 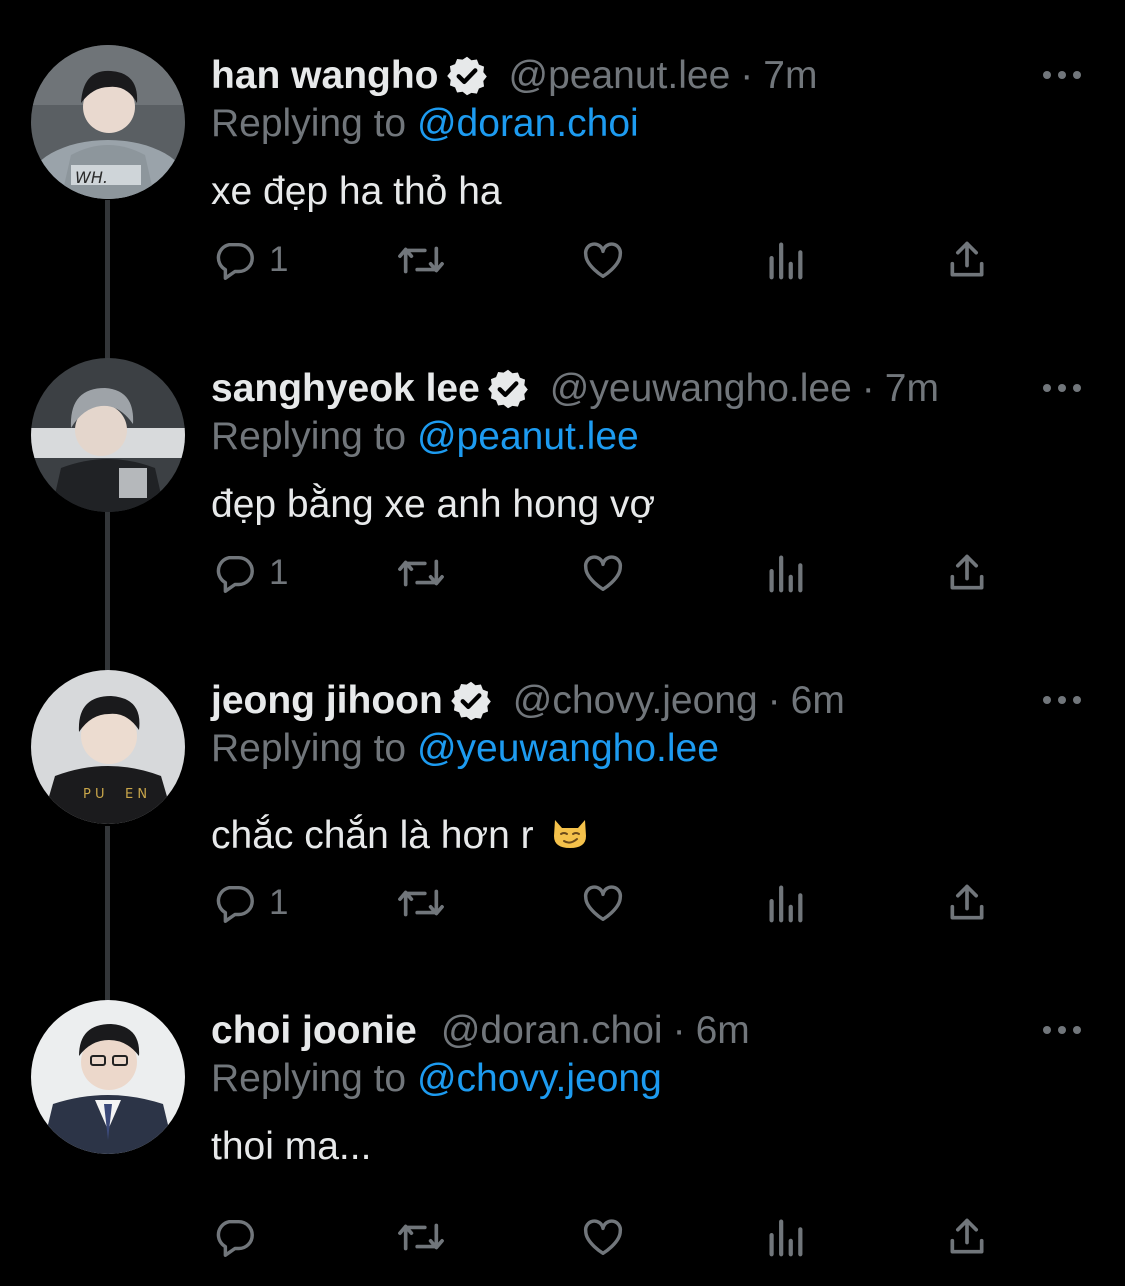 I want to click on svg-text: P U, so click(x=94, y=794).